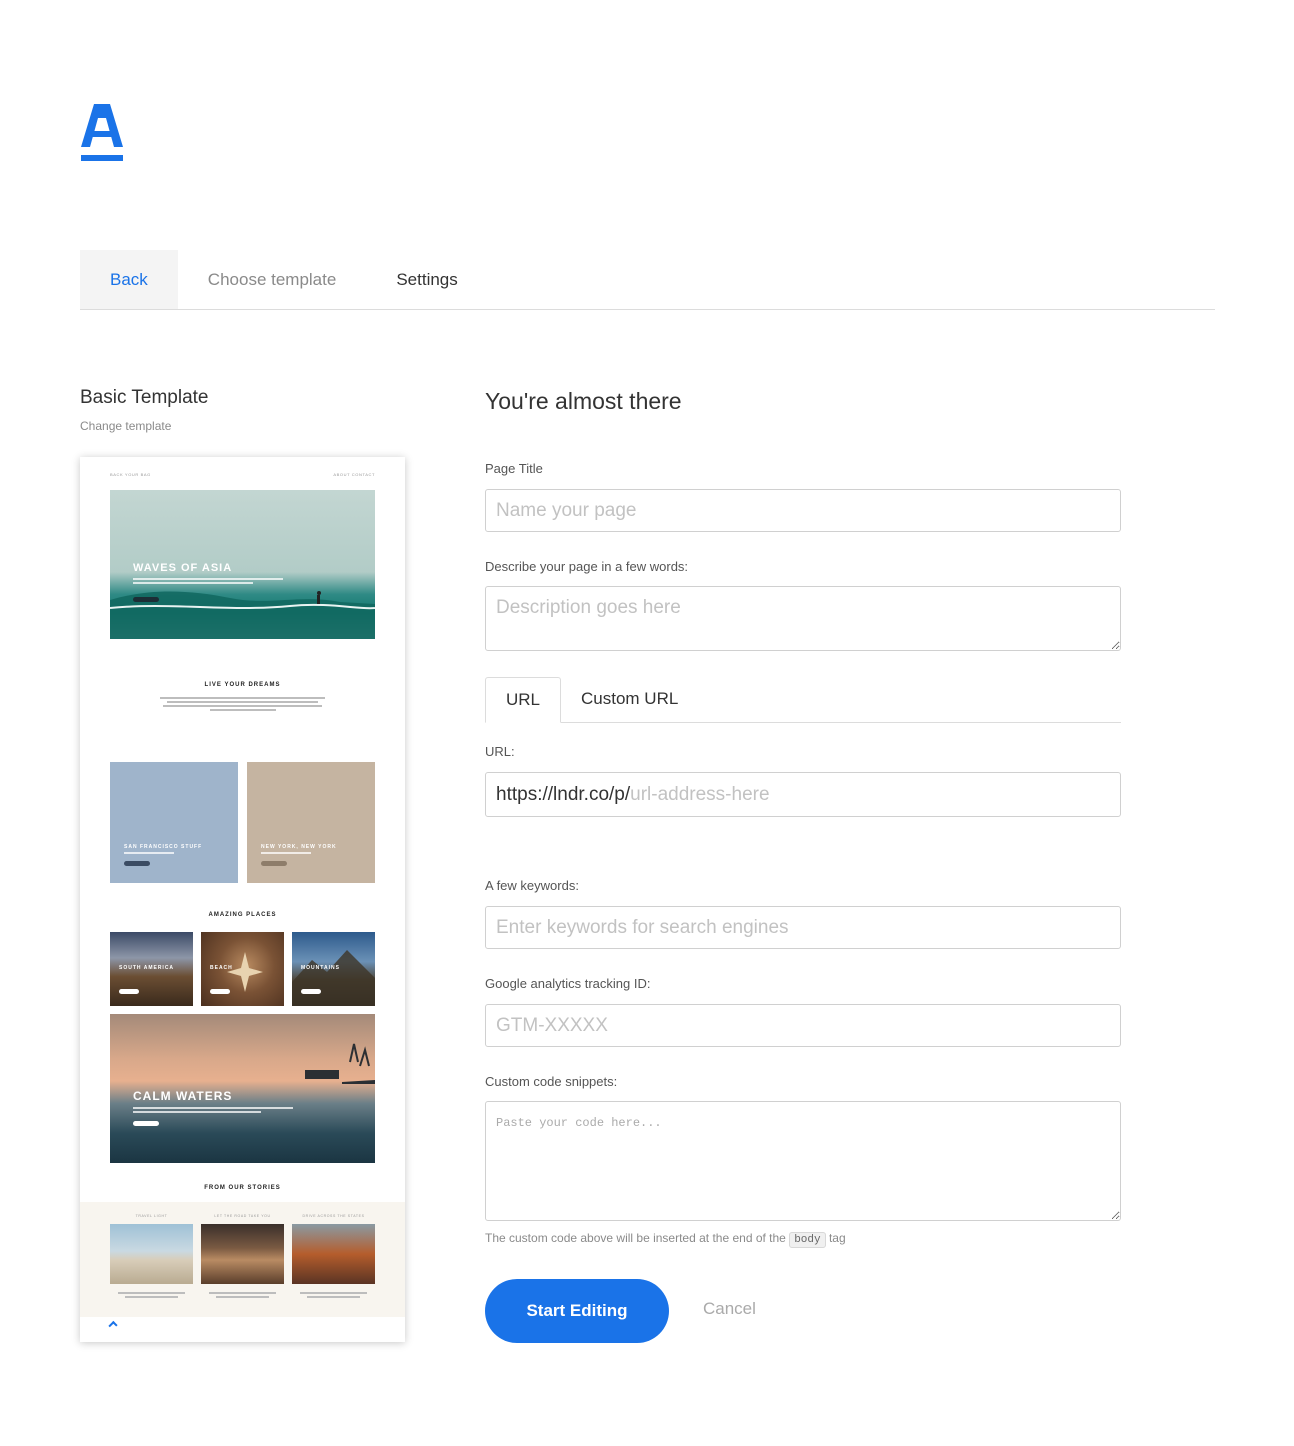  Describe the element at coordinates (803, 1161) in the screenshot. I see `custom-code-input` at that location.